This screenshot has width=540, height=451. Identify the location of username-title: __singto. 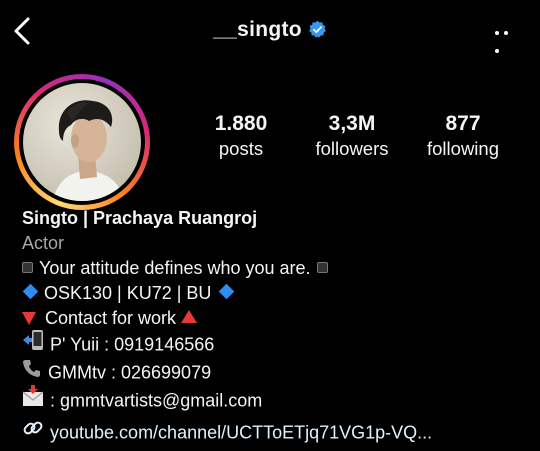
(270, 30).